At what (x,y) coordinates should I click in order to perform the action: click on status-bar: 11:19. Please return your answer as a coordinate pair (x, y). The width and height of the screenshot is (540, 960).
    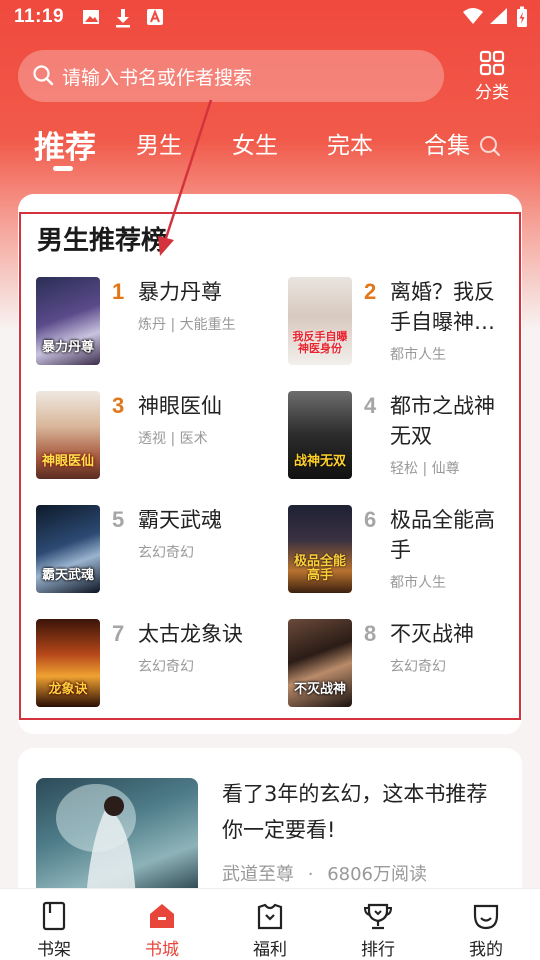
    Looking at the image, I should click on (270, 18).